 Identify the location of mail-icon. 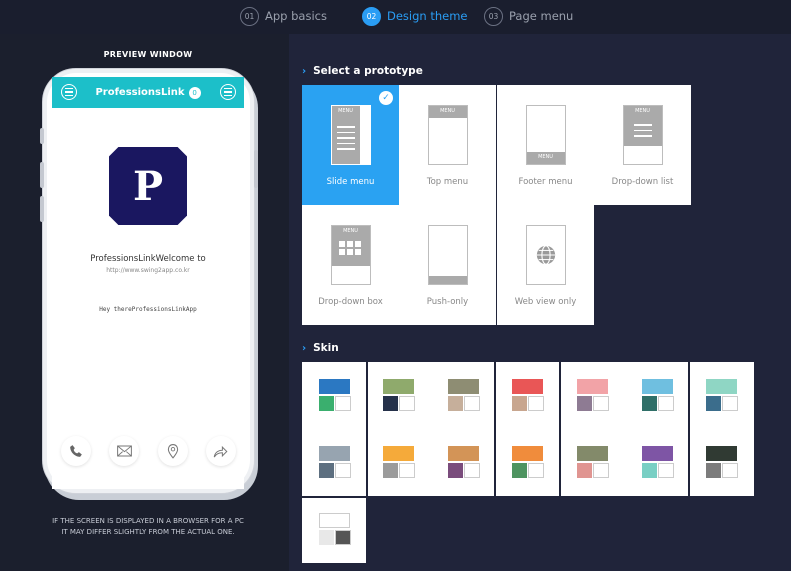
(124, 451).